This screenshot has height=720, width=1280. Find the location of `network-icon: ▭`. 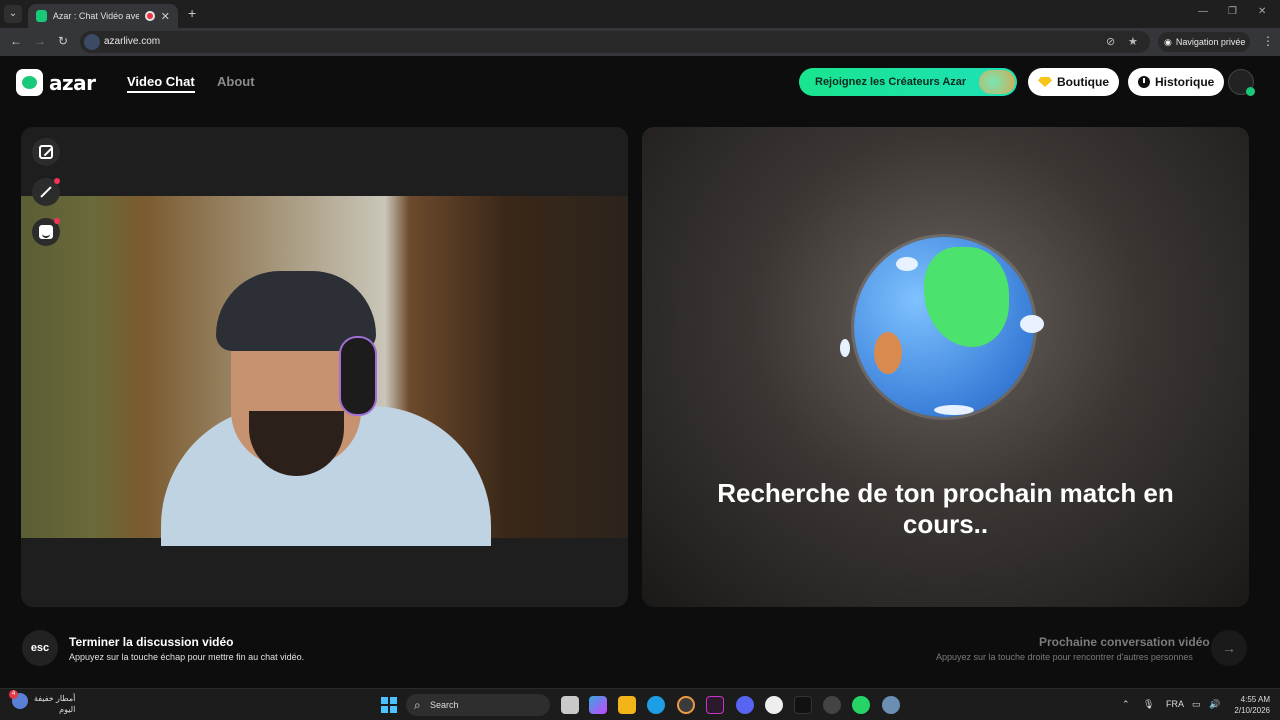

network-icon: ▭ is located at coordinates (1196, 704).